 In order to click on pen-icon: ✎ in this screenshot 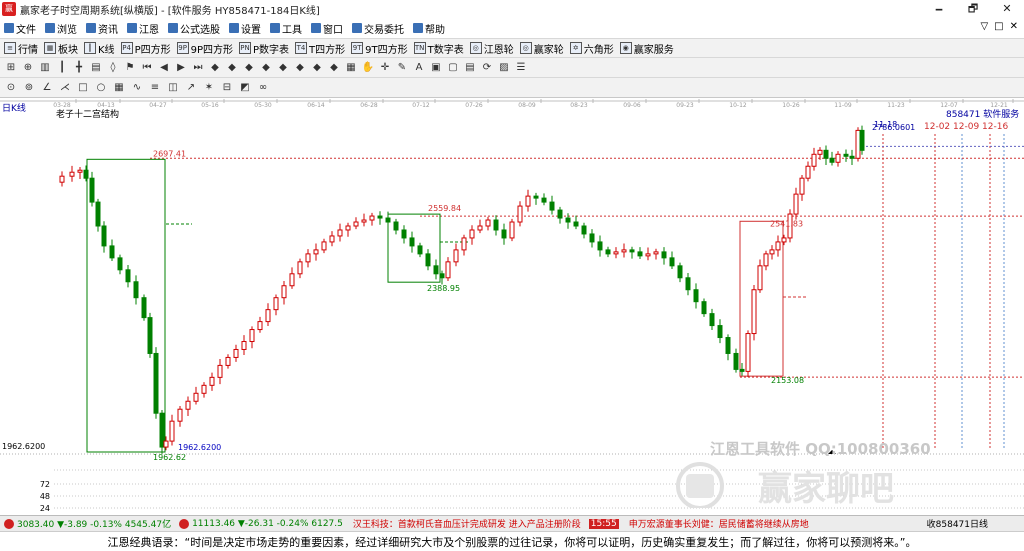, I will do `click(402, 68)`.